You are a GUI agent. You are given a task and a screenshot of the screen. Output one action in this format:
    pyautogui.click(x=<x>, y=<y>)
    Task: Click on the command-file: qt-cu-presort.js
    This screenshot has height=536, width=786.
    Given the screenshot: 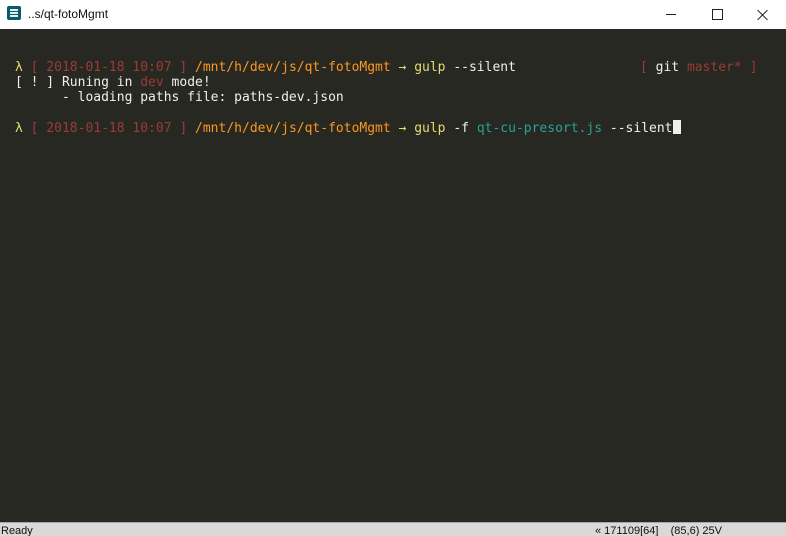 What is the action you would take?
    pyautogui.click(x=539, y=128)
    